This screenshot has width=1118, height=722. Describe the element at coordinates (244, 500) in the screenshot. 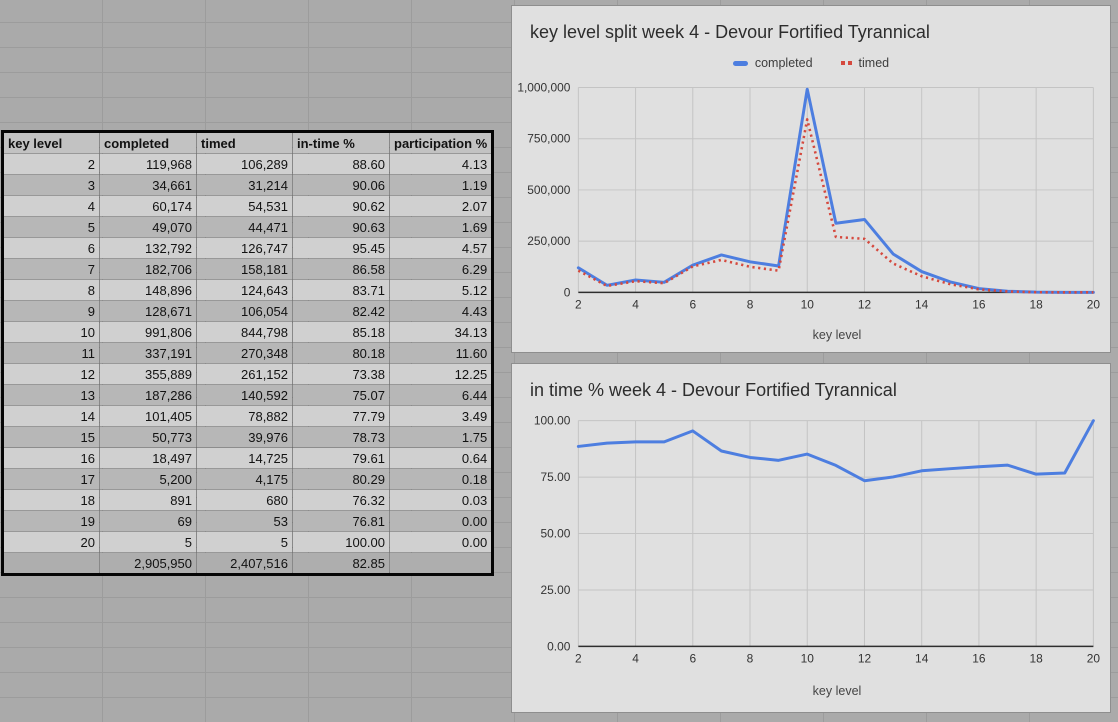

I see `table-cell: 680` at that location.